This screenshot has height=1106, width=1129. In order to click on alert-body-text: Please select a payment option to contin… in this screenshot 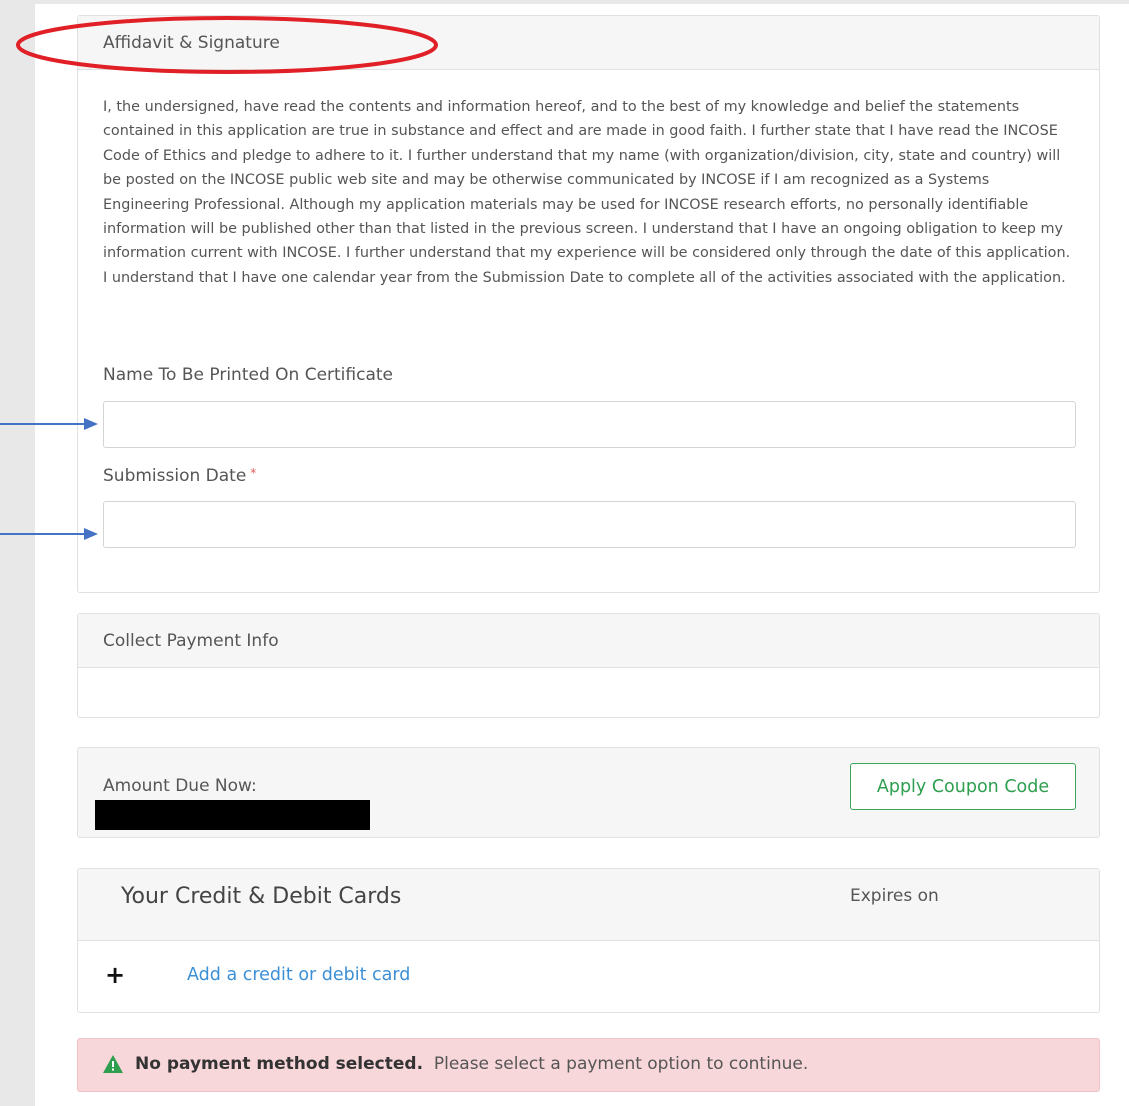, I will do `click(621, 1064)`.